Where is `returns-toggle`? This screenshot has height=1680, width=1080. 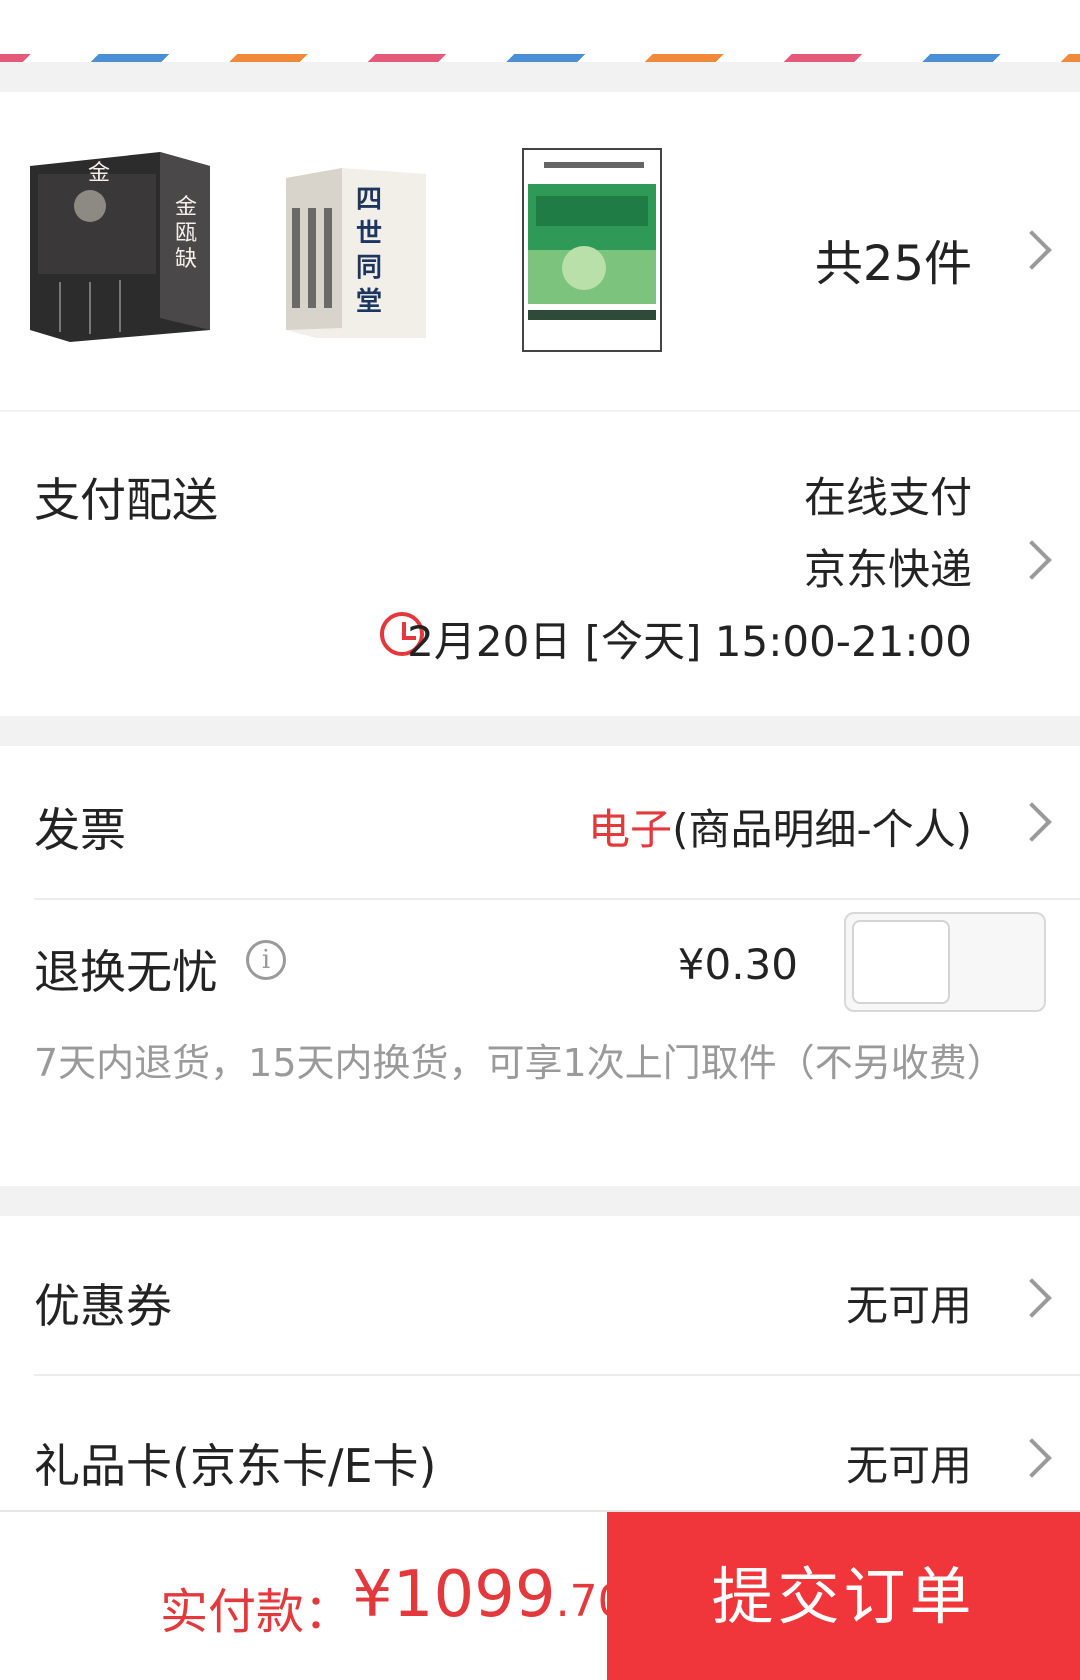 returns-toggle is located at coordinates (945, 962).